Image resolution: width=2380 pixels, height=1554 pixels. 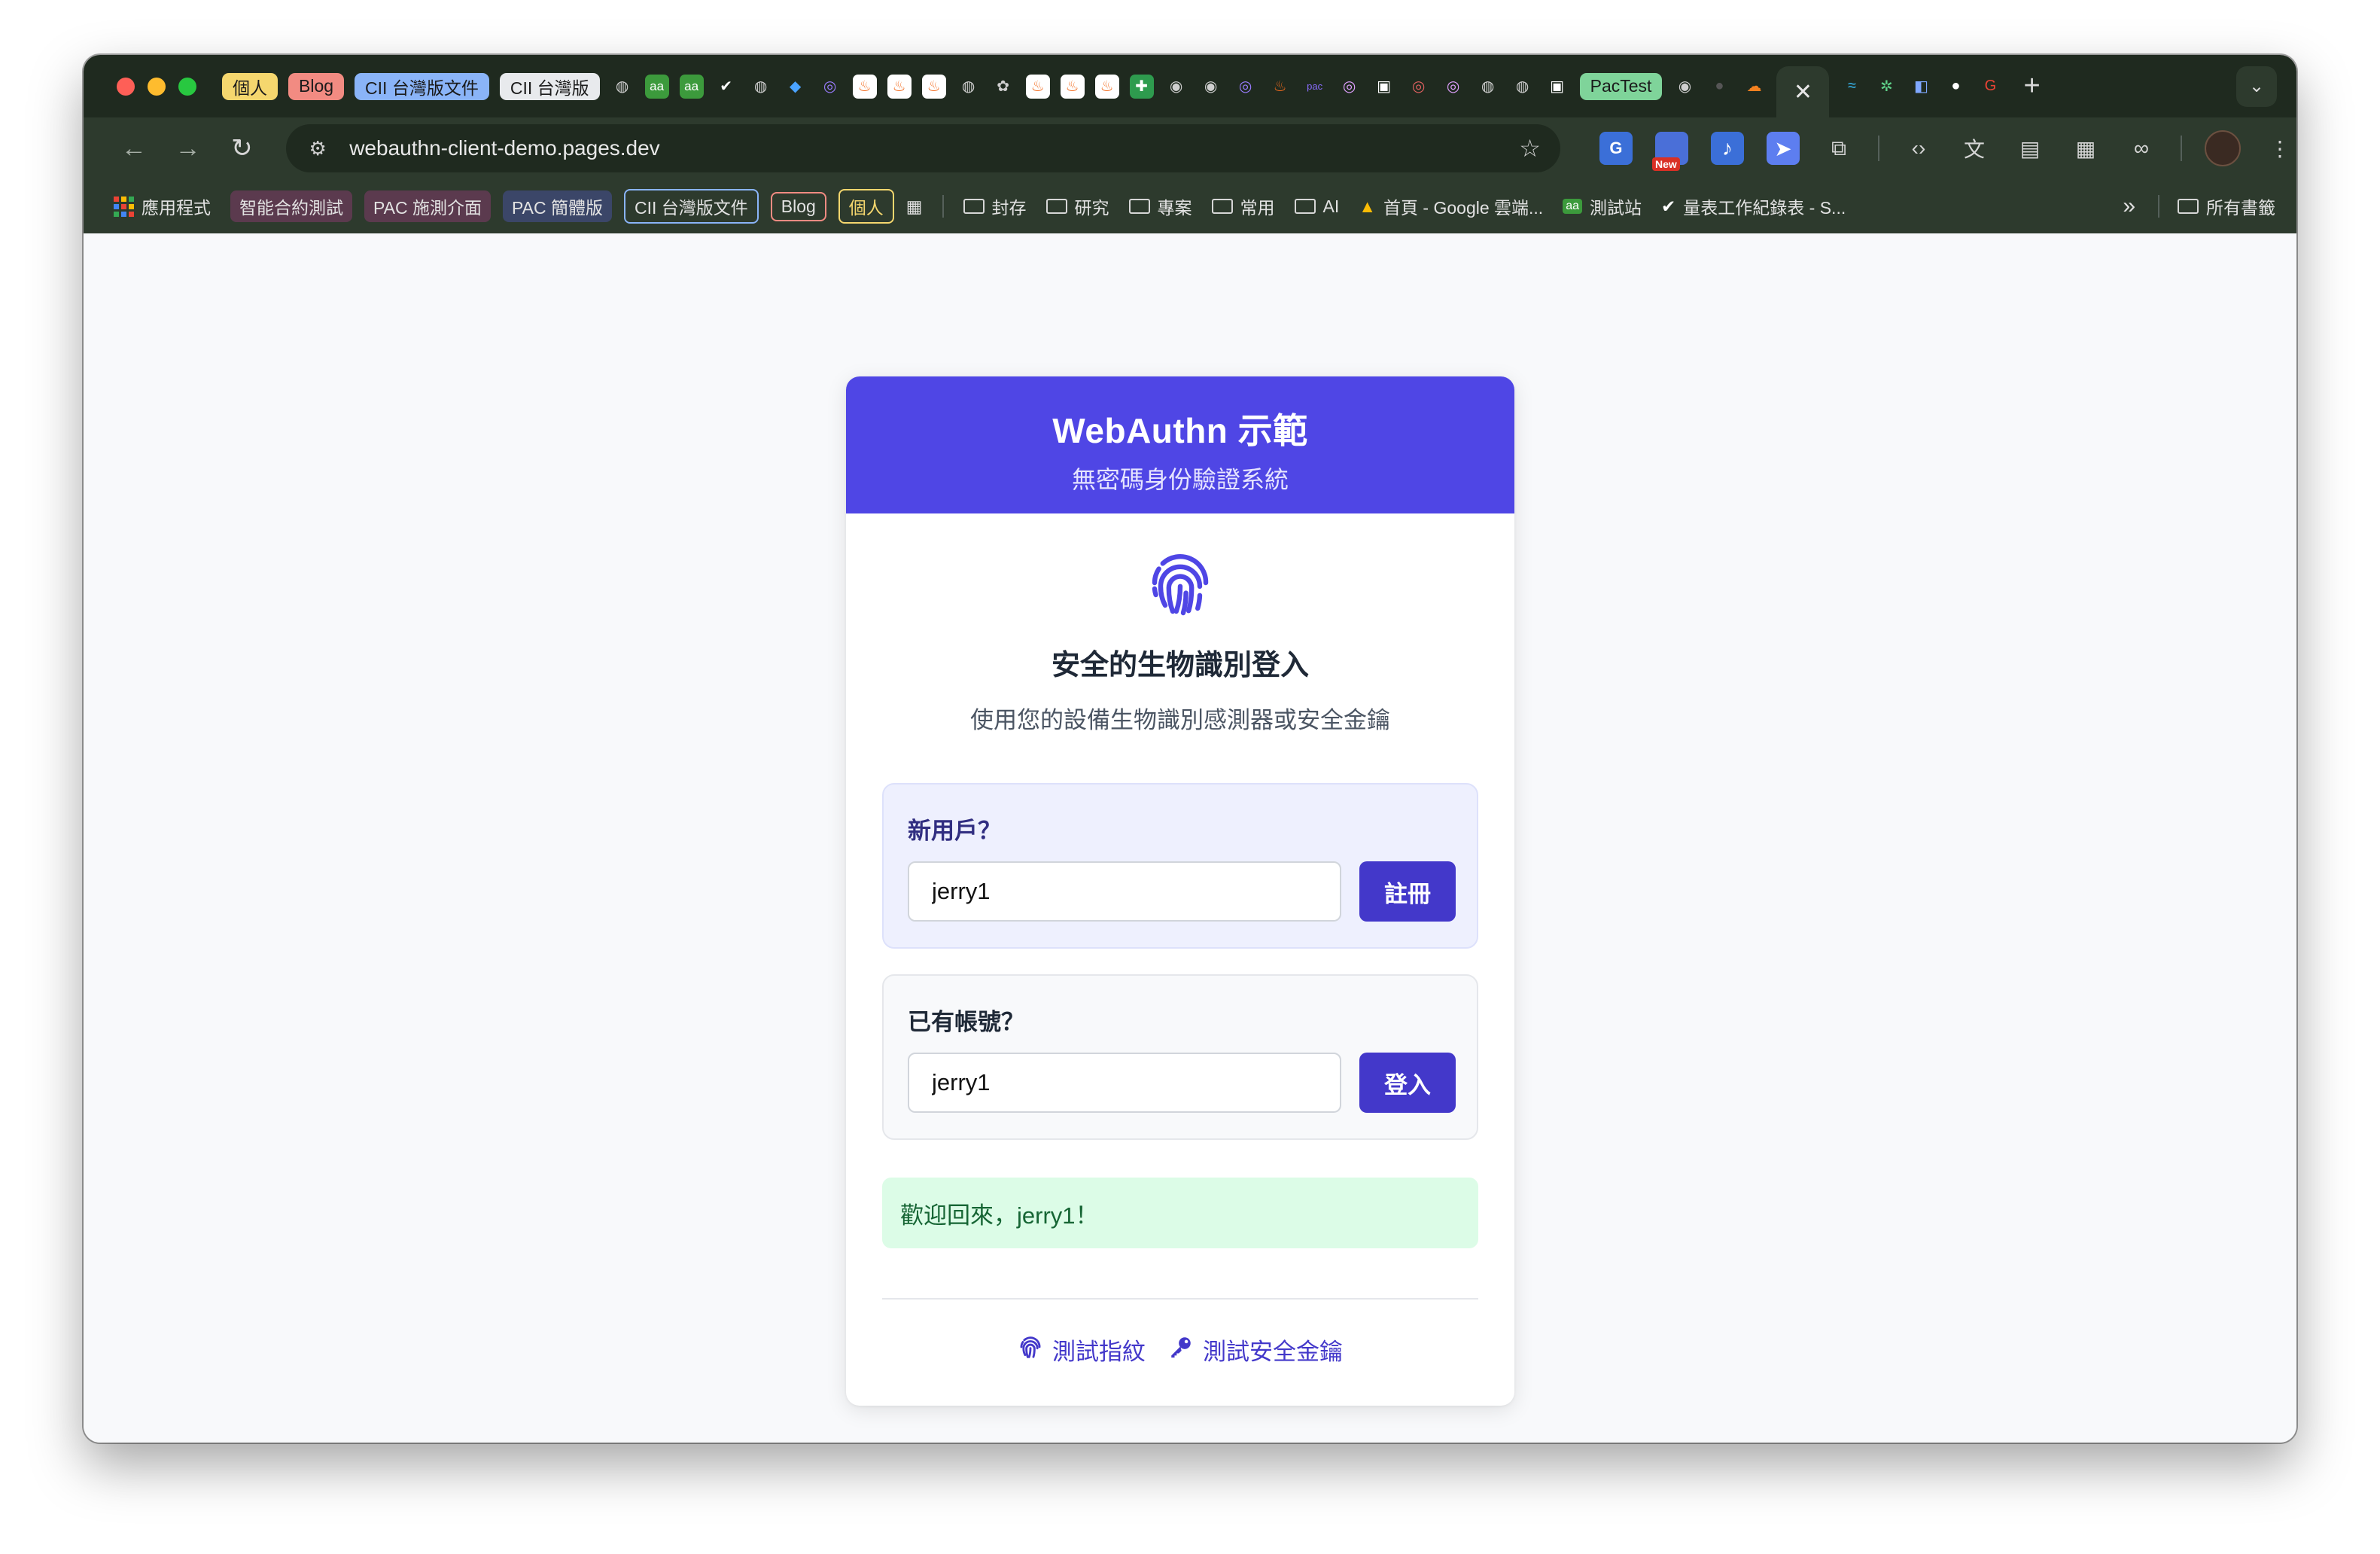 I want to click on chevron-down-icon: ⌄, so click(x=2256, y=86).